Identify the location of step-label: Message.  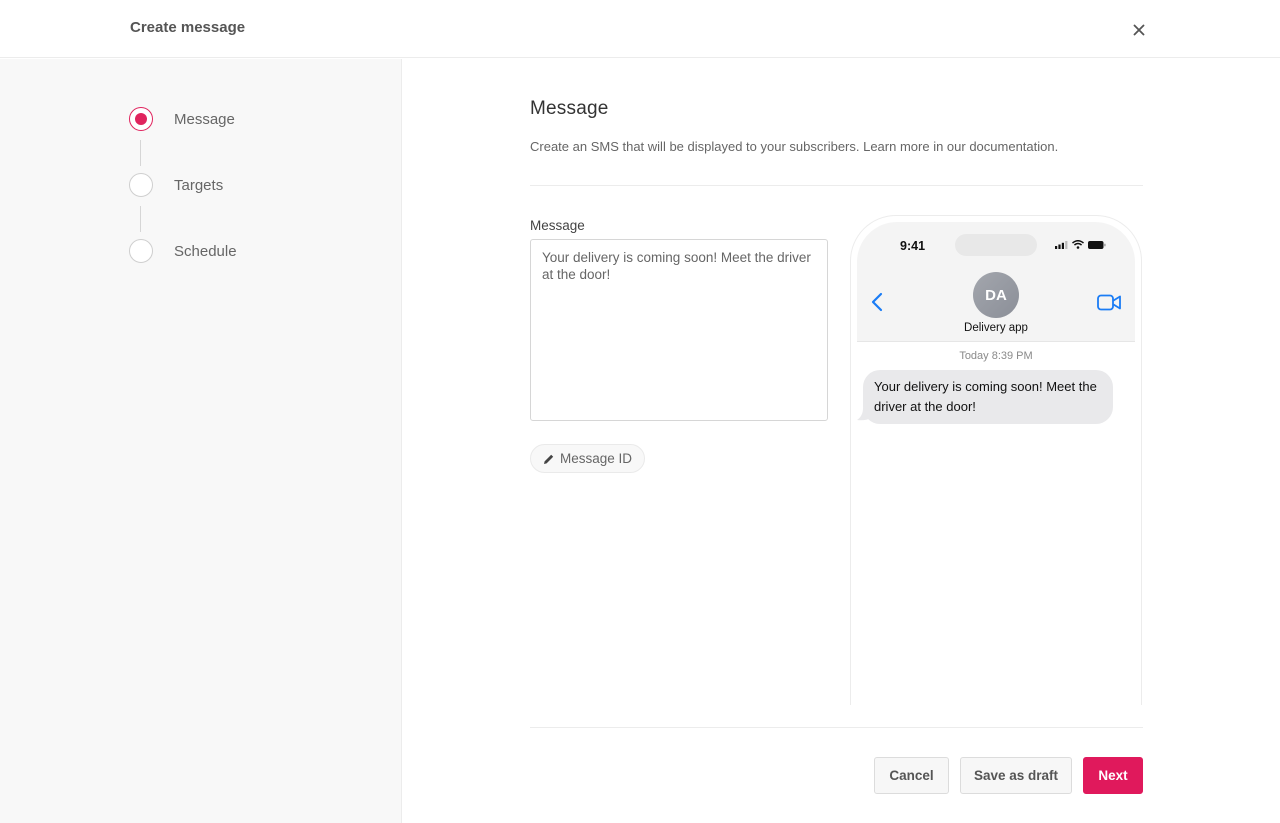
(204, 119).